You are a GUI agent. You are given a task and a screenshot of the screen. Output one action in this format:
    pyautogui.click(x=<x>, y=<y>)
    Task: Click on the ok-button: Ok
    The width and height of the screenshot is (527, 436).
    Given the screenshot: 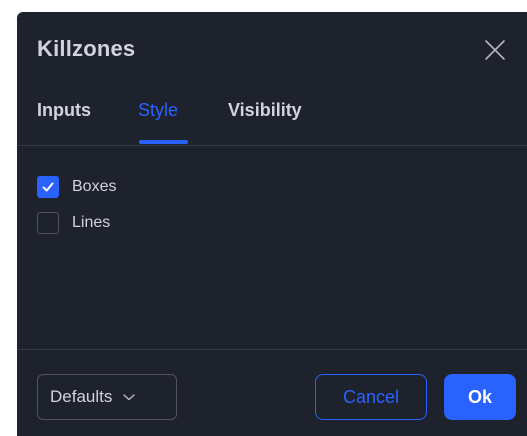 What is the action you would take?
    pyautogui.click(x=480, y=397)
    